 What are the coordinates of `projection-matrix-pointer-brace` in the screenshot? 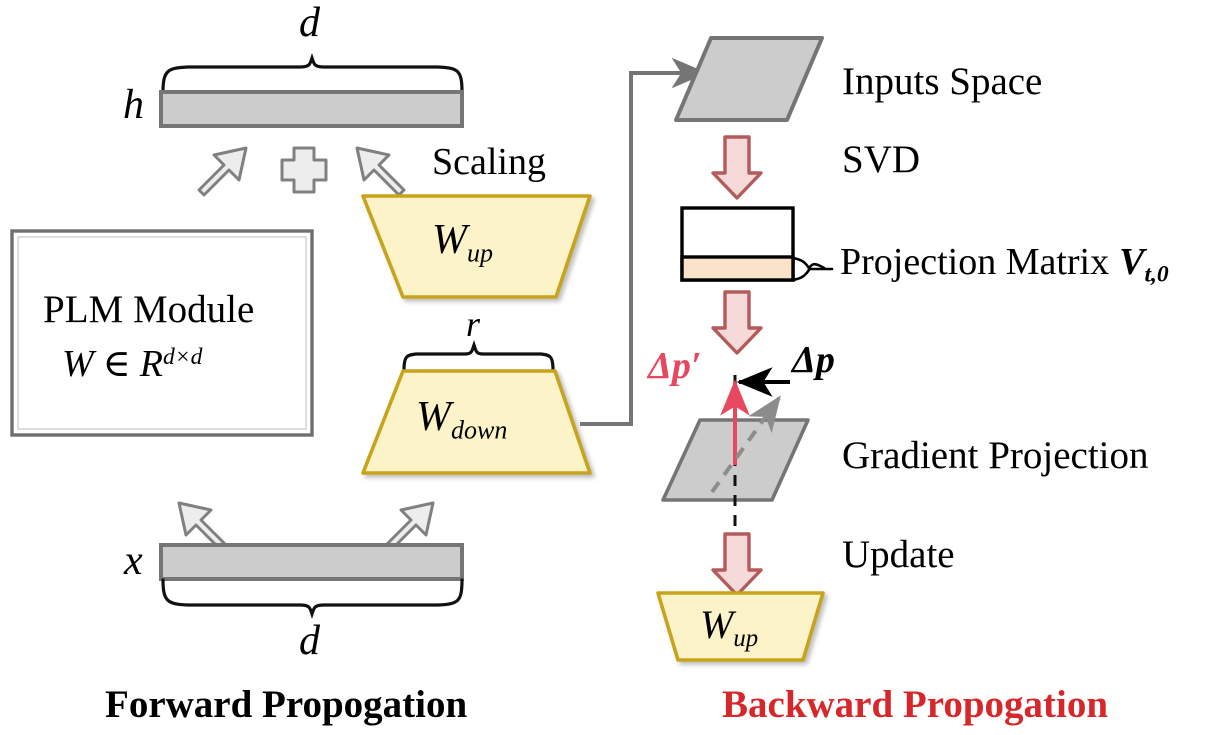 It's located at (812, 269).